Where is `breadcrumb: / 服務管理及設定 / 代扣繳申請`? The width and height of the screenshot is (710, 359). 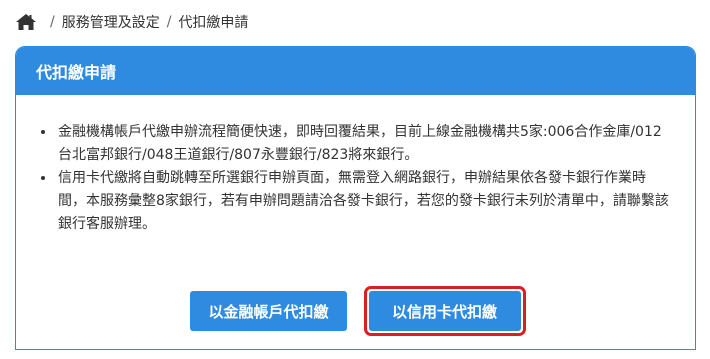
breadcrumb: / 服務管理及設定 / 代扣繳申請 is located at coordinates (131, 22).